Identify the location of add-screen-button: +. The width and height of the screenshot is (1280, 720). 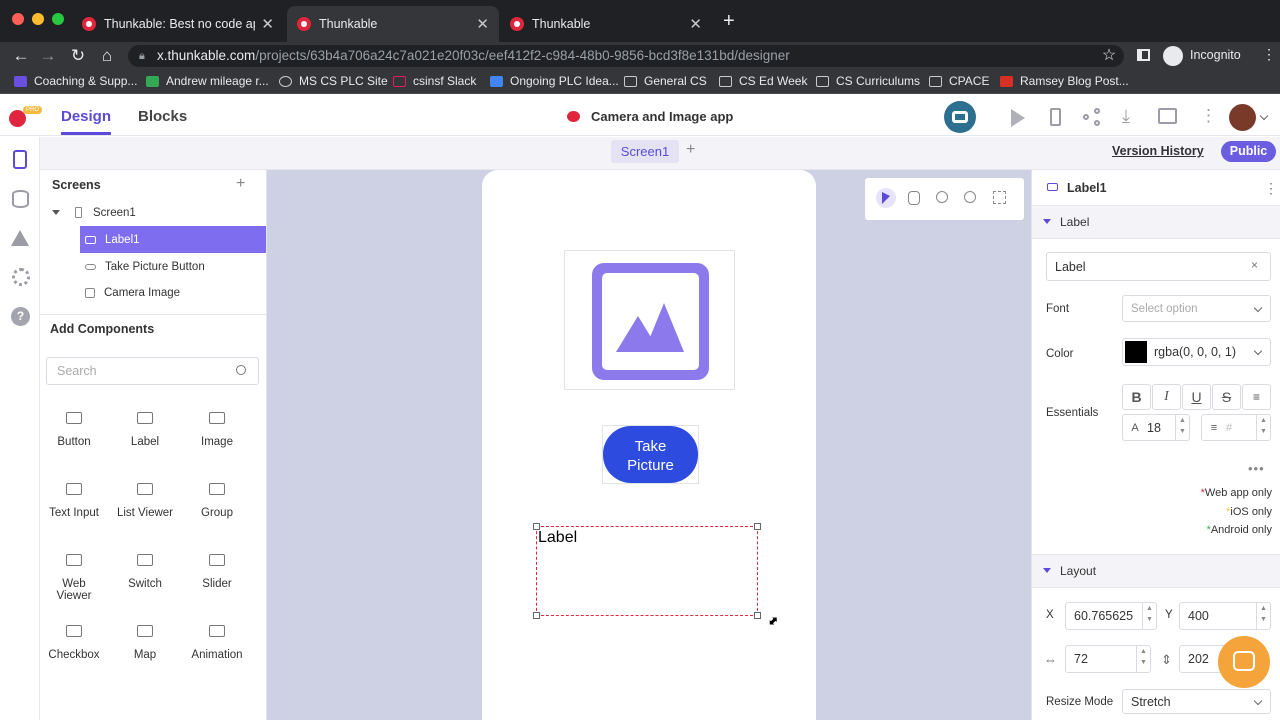
(690, 150).